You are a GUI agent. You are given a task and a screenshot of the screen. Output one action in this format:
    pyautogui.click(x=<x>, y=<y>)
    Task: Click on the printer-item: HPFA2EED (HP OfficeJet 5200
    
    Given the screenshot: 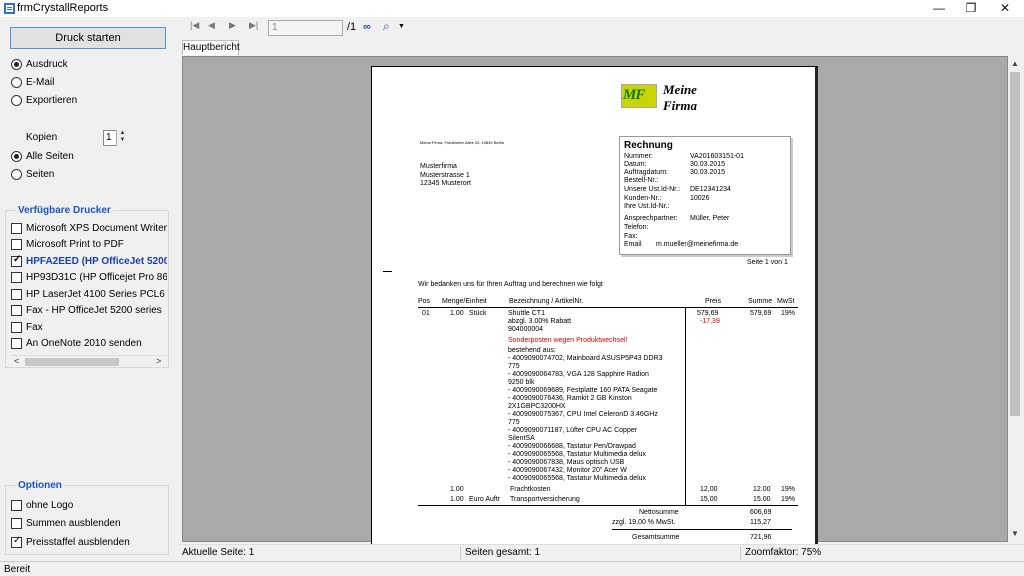 What is the action you would take?
    pyautogui.click(x=89, y=261)
    